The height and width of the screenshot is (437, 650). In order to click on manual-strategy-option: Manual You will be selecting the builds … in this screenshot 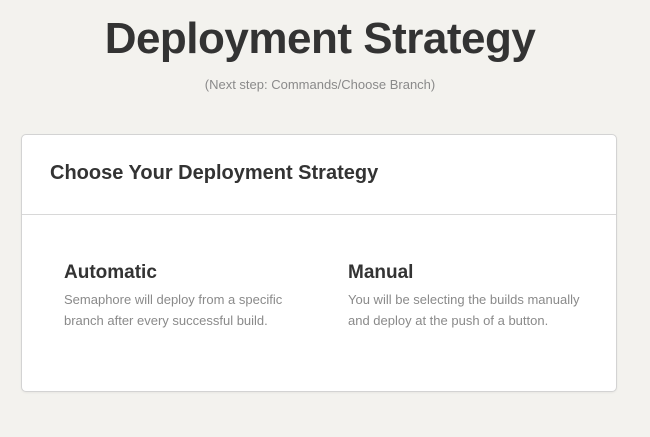, I will do `click(468, 296)`.